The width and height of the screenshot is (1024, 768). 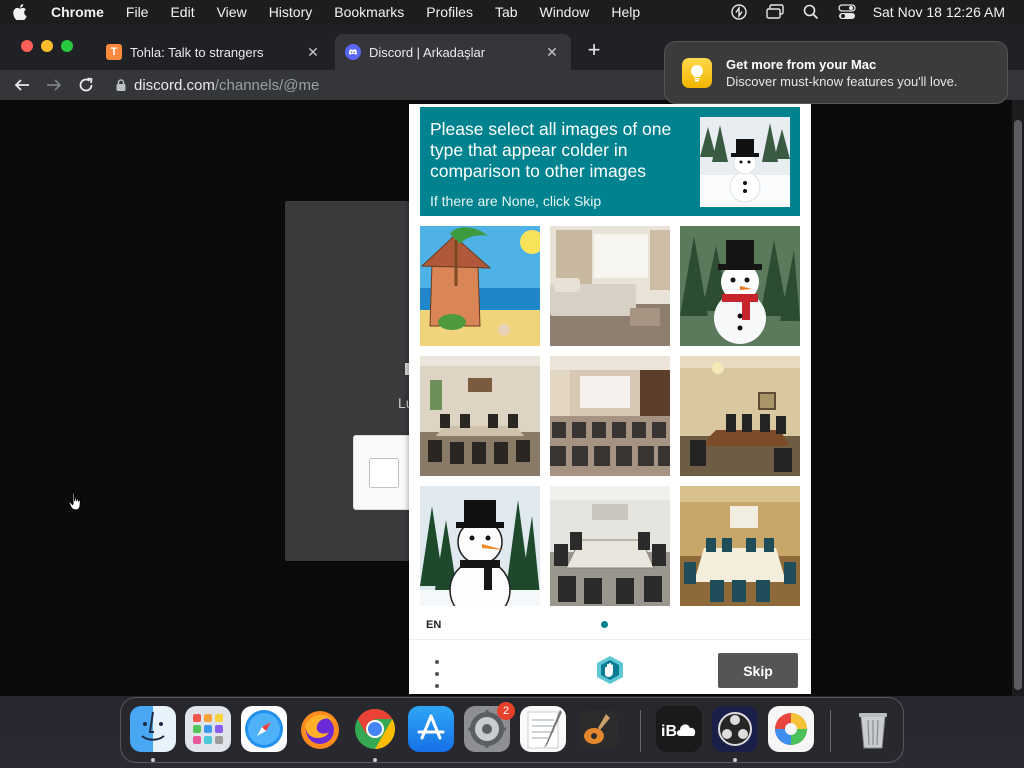 I want to click on captcha-footer: Skip, so click(x=610, y=666).